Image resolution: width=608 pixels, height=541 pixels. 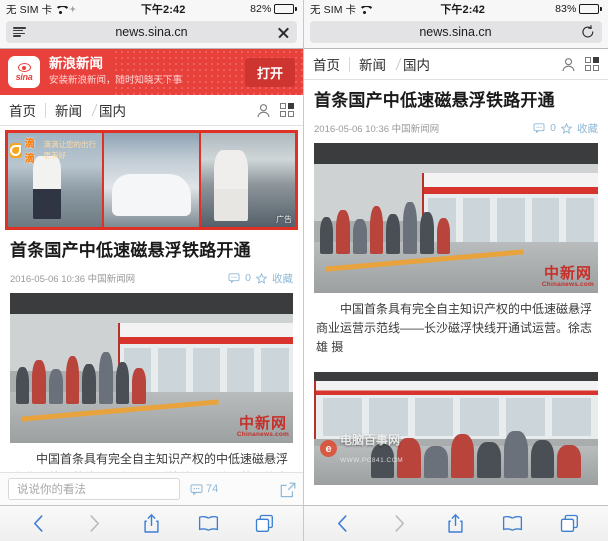 I want to click on watermark-sub: Chinanews.com, so click(x=262, y=435).